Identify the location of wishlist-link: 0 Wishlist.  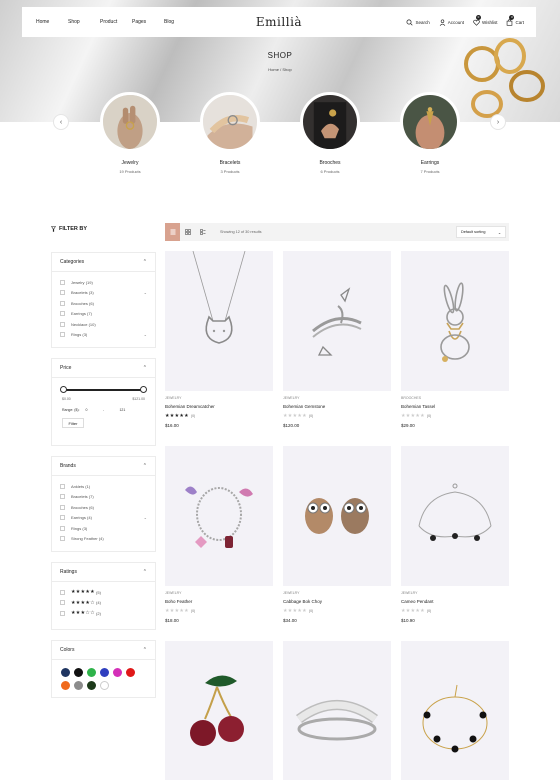
(485, 20).